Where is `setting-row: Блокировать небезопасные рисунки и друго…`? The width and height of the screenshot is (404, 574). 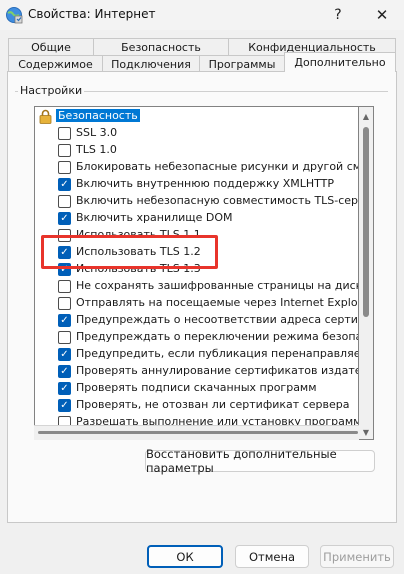 setting-row: Блокировать небезопасные рисунки и друго… is located at coordinates (196, 167).